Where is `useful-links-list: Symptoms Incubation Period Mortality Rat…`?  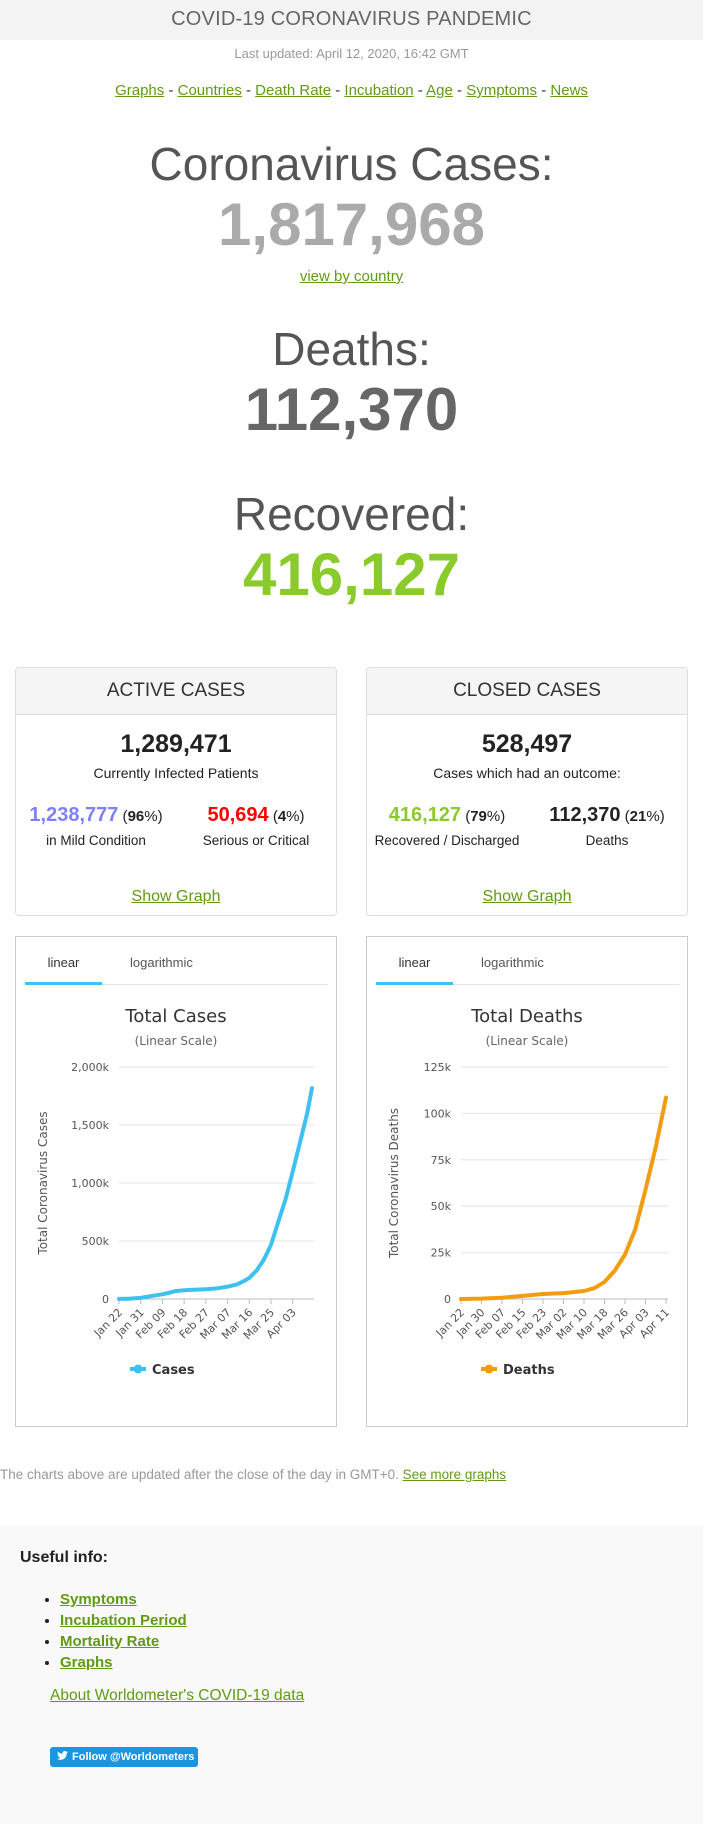 useful-links-list: Symptoms Incubation Period Mortality Rat… is located at coordinates (123, 1633).